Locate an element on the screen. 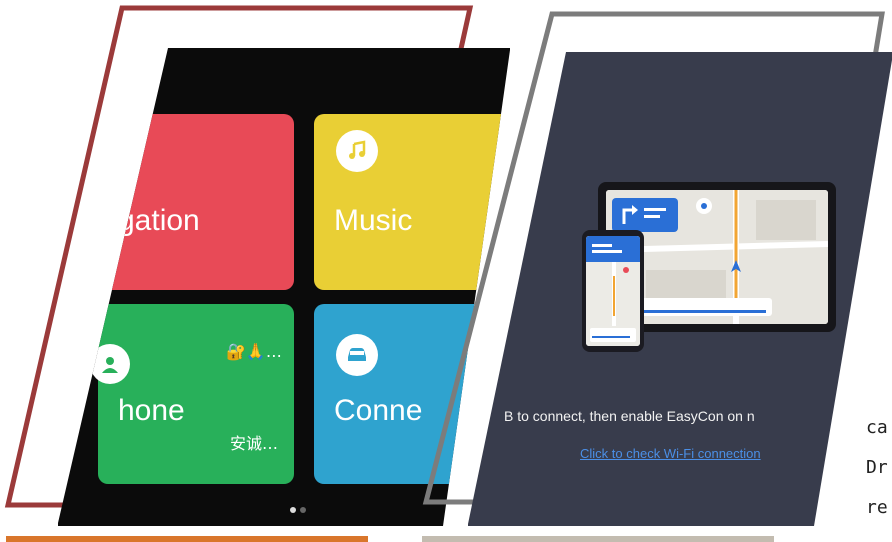 The image size is (892, 542). connect-tile-label: Conne is located at coordinates (378, 410).